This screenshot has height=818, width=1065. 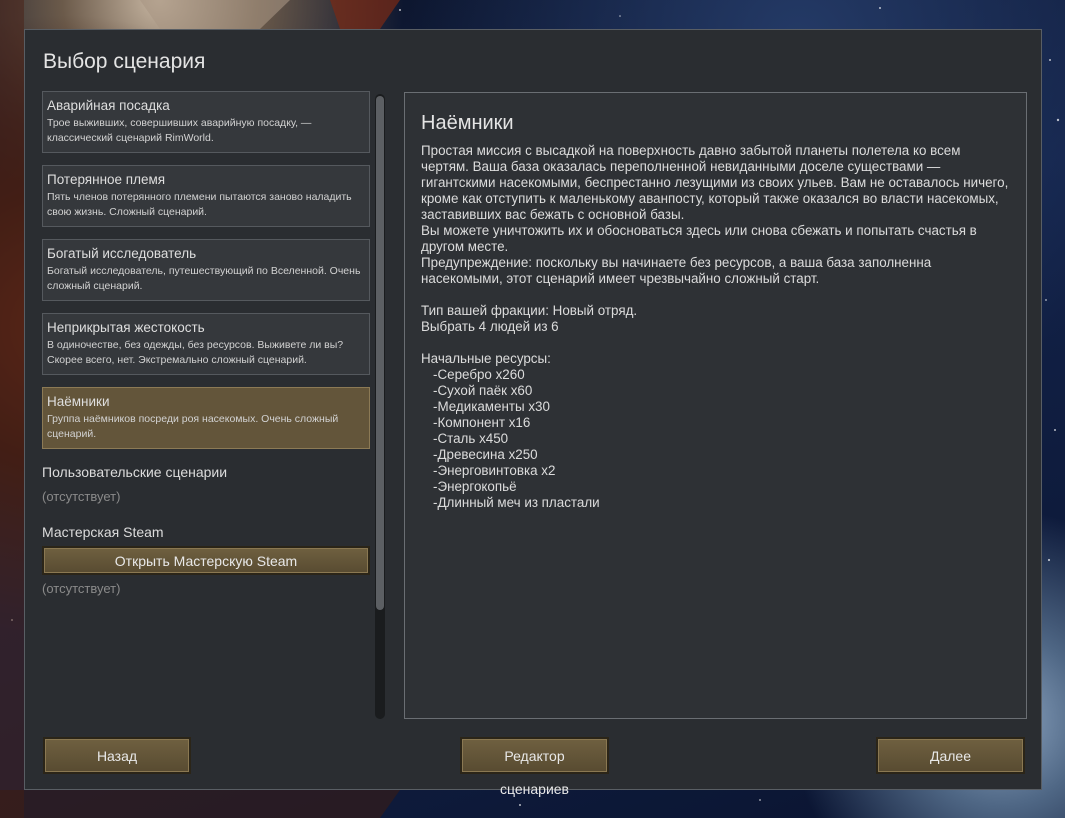 I want to click on pawn-selection: Выбрать 4 людей из 6, so click(x=490, y=326).